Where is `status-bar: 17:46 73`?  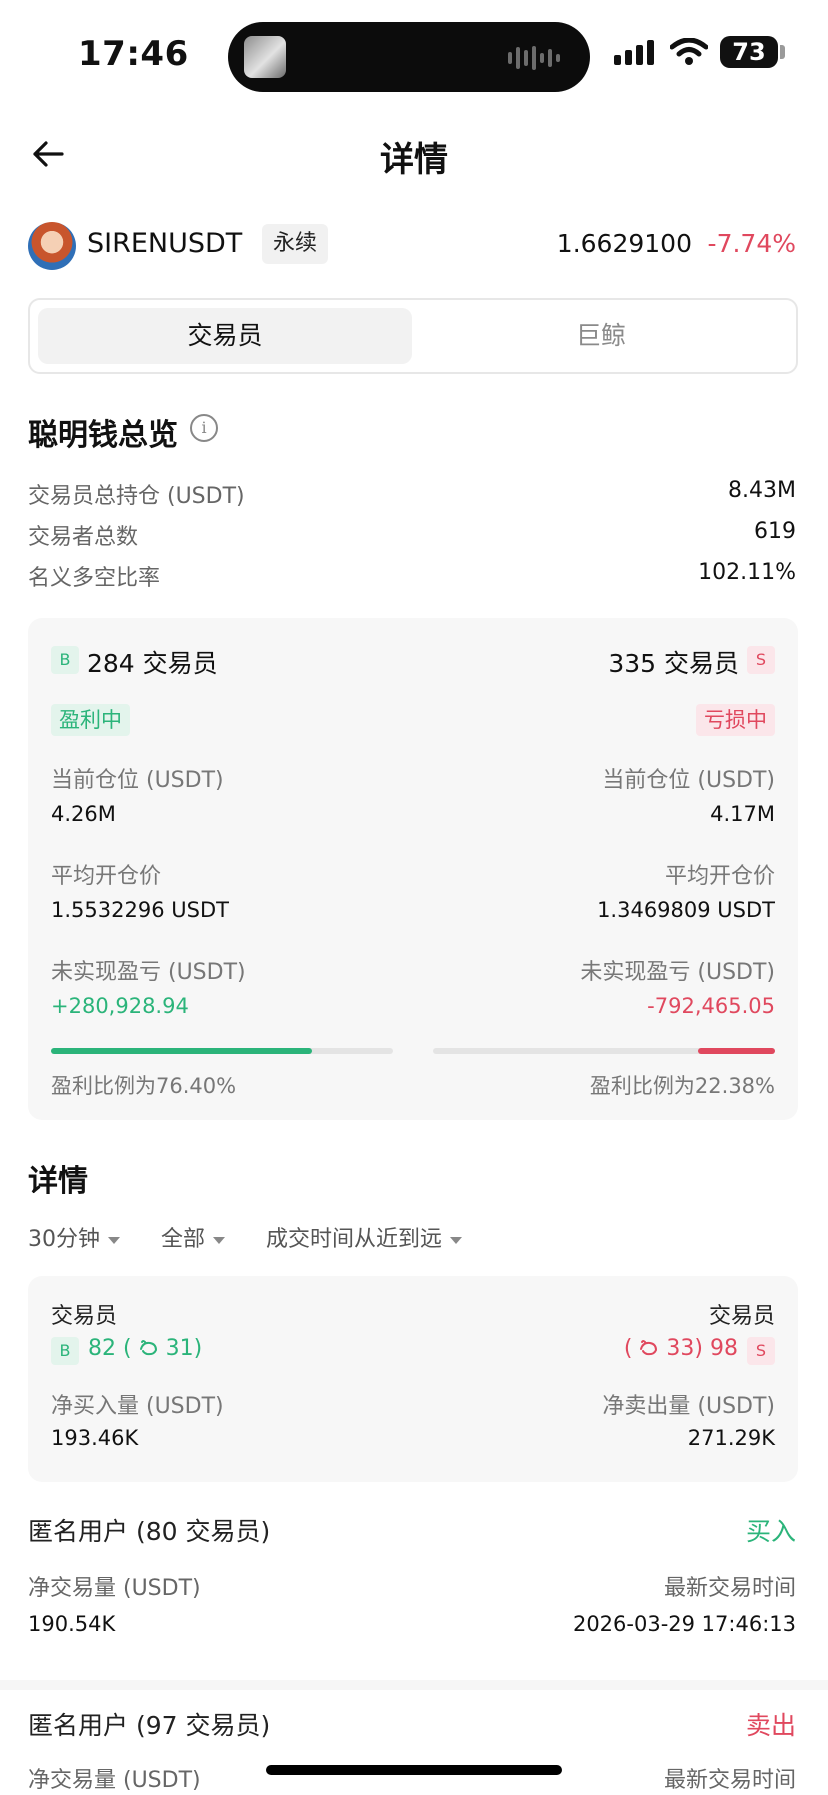
status-bar: 17:46 73 is located at coordinates (414, 55).